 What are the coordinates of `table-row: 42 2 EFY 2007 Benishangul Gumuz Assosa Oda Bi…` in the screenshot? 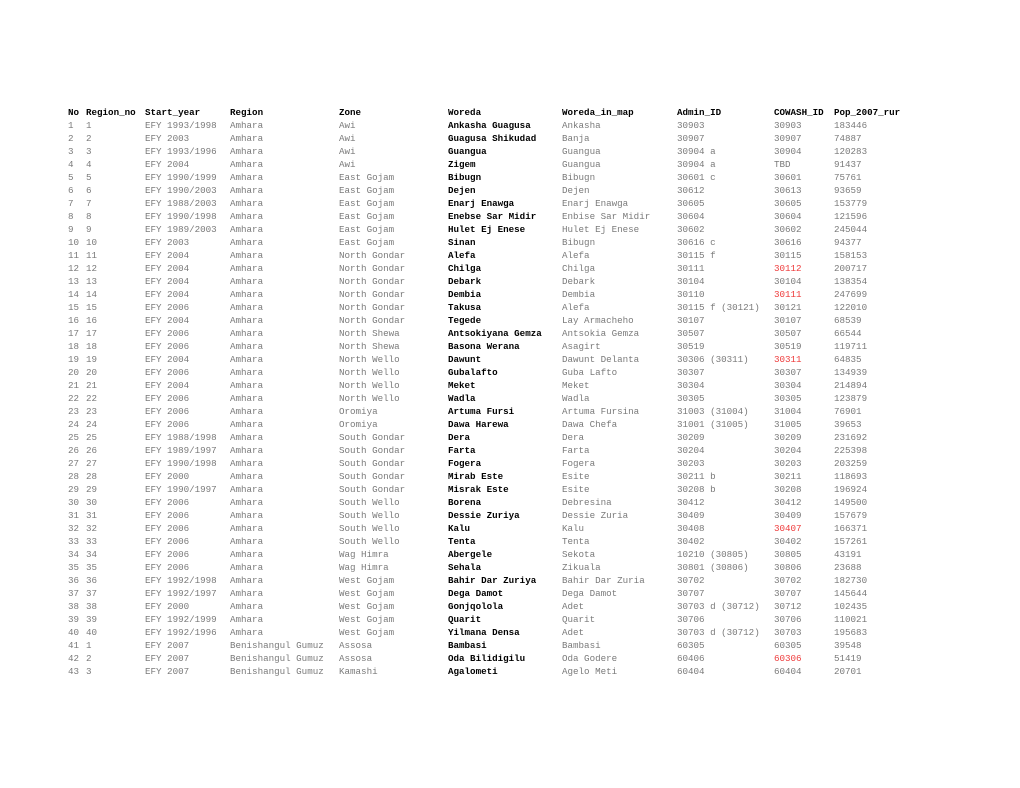 It's located at (510, 658).